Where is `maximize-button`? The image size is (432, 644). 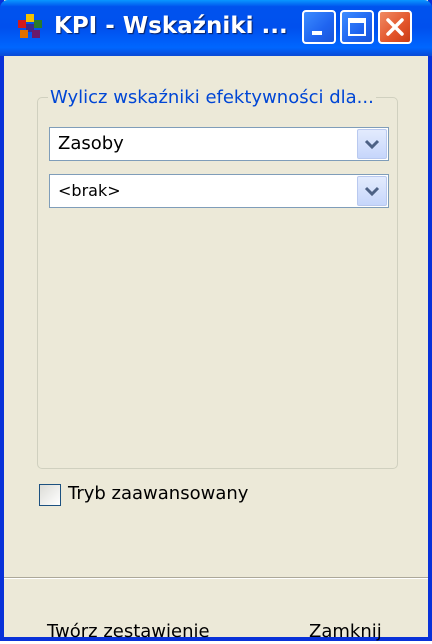
maximize-button is located at coordinates (357, 27).